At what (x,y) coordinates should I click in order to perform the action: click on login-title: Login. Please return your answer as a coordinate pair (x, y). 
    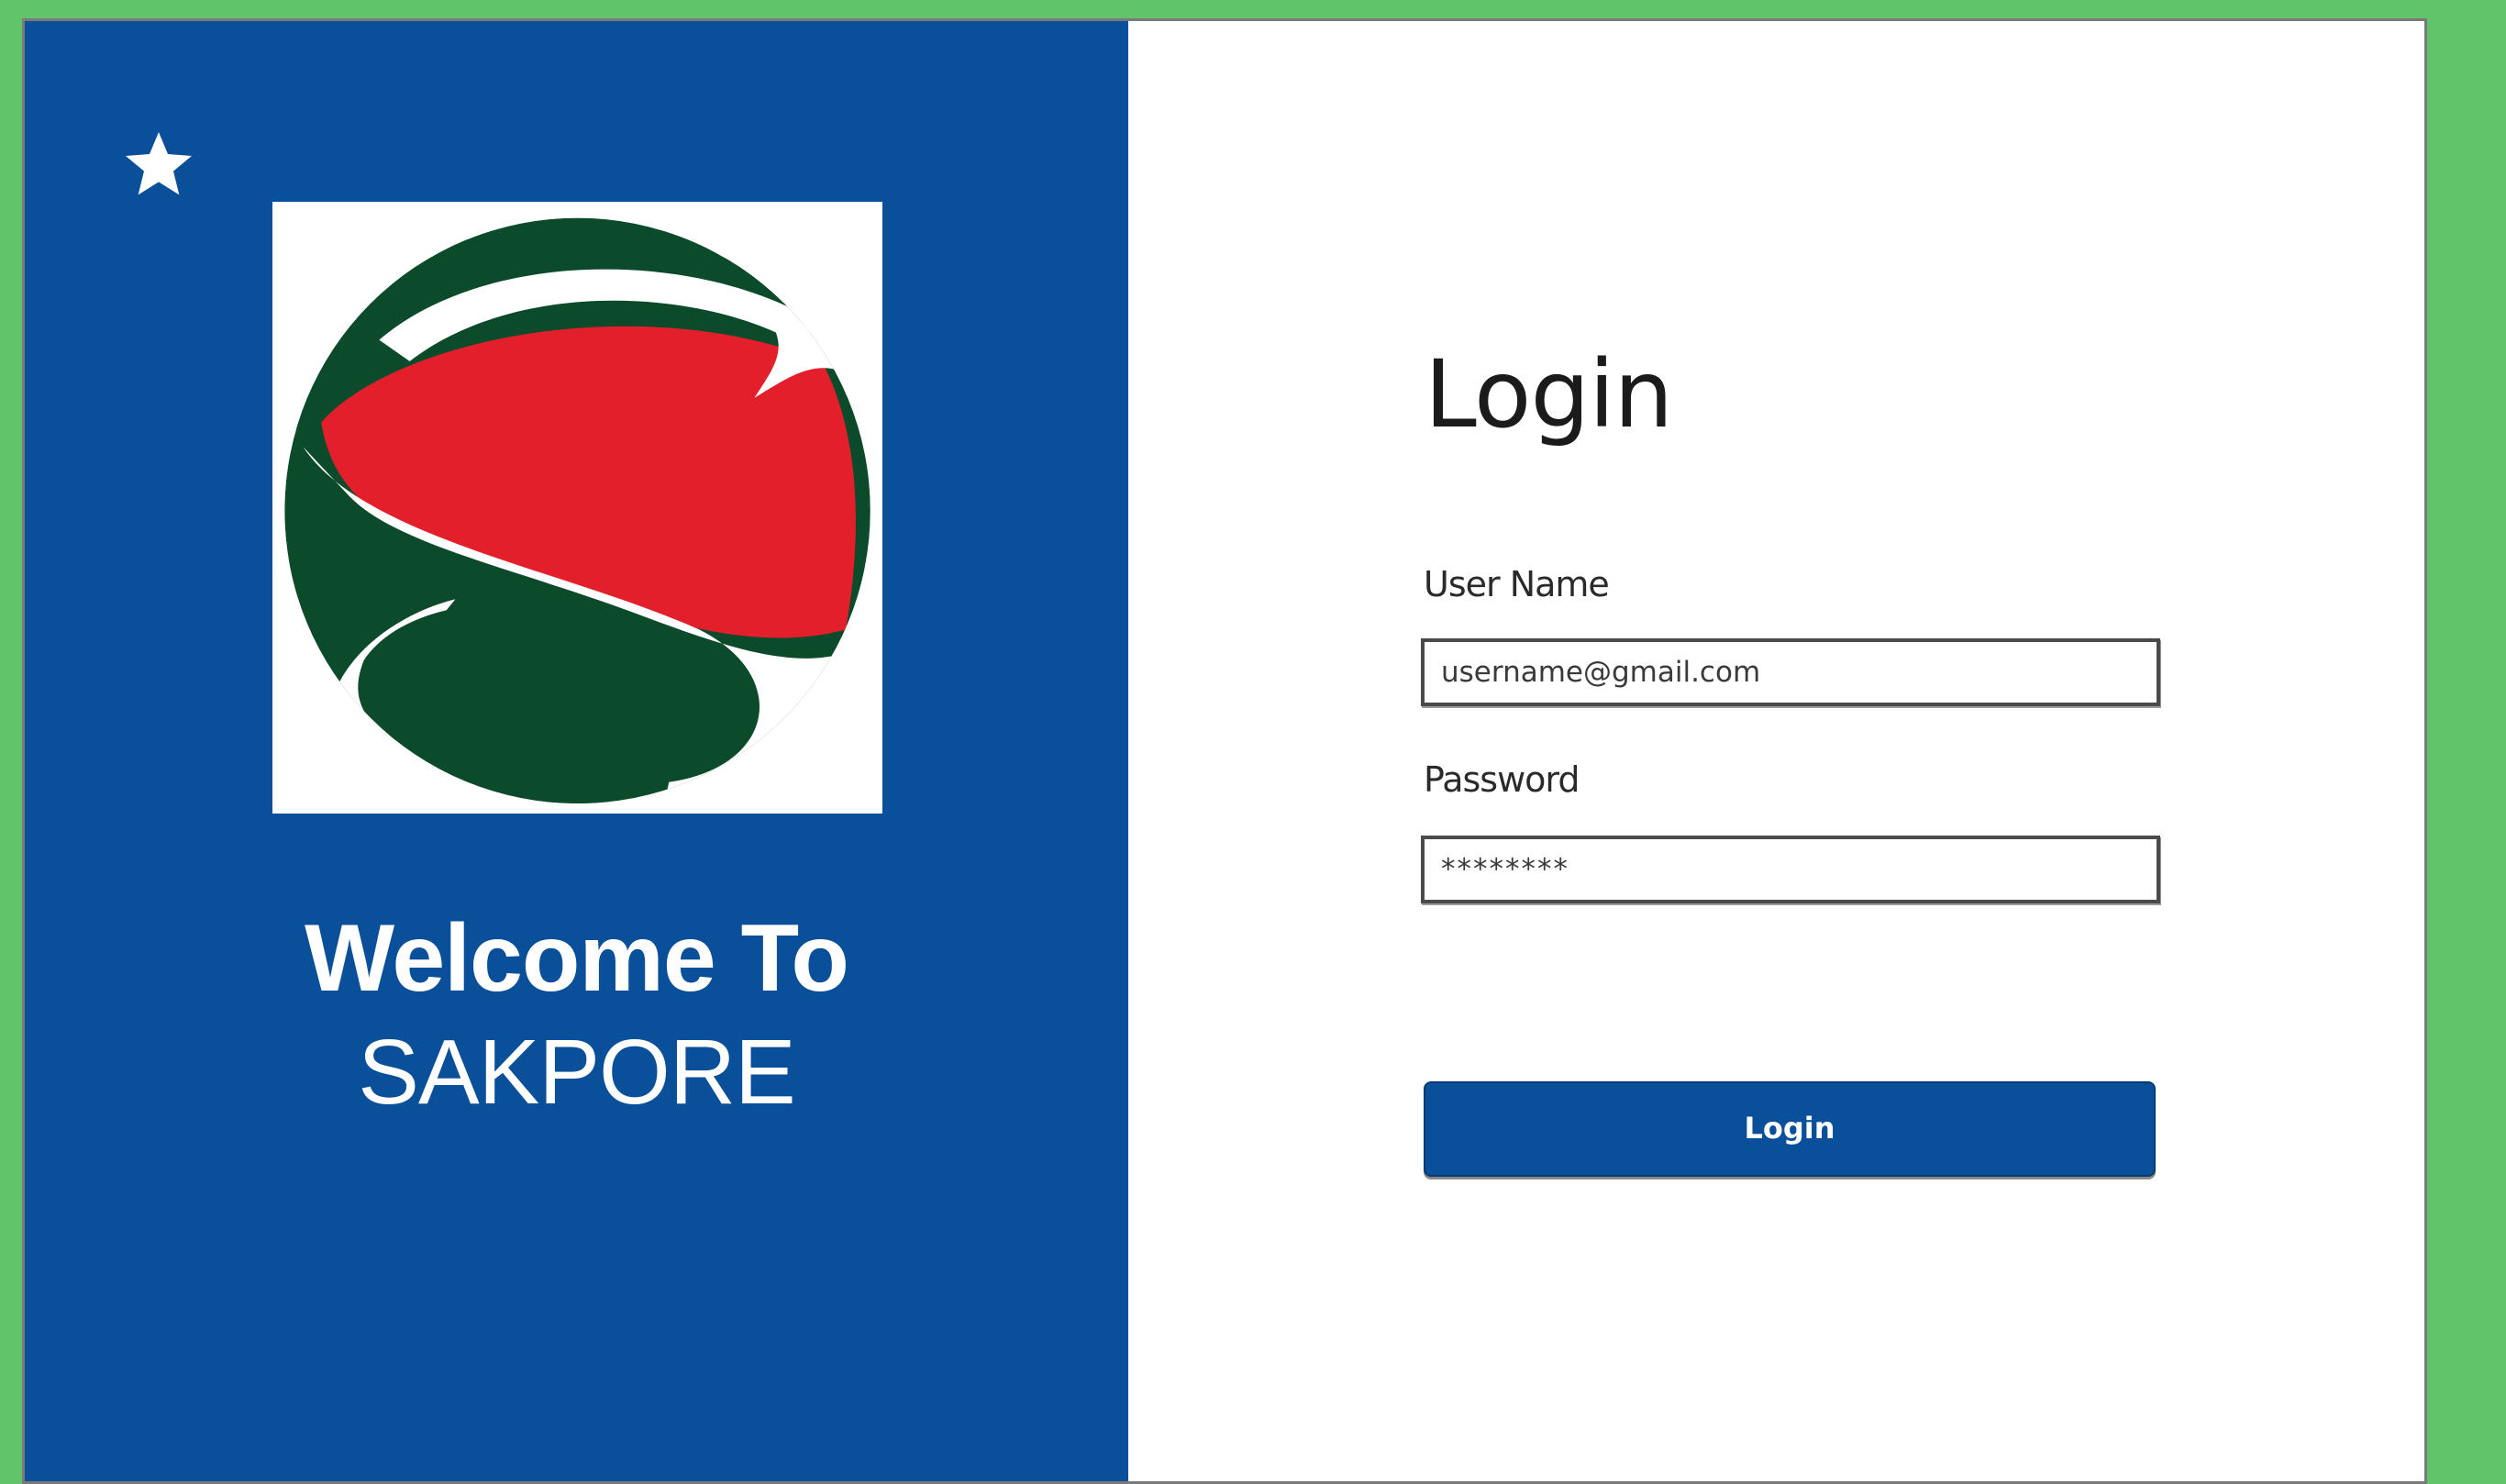
    Looking at the image, I should click on (1549, 394).